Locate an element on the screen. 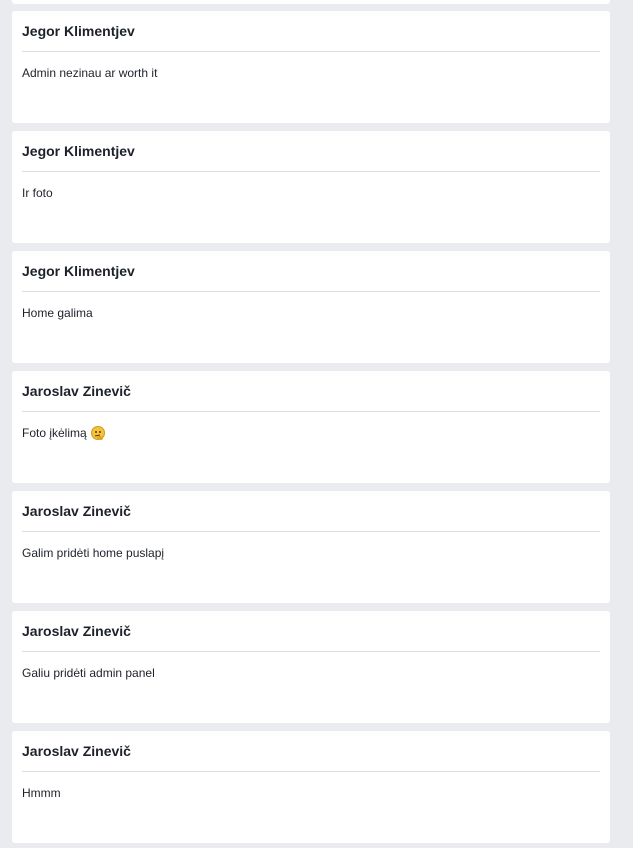  comment-text: Home galima is located at coordinates (57, 313).